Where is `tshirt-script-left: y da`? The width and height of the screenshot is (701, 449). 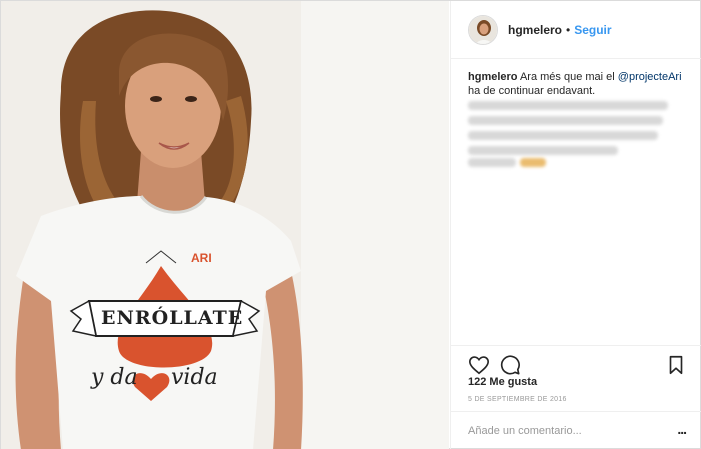
tshirt-script-left: y da is located at coordinates (114, 377).